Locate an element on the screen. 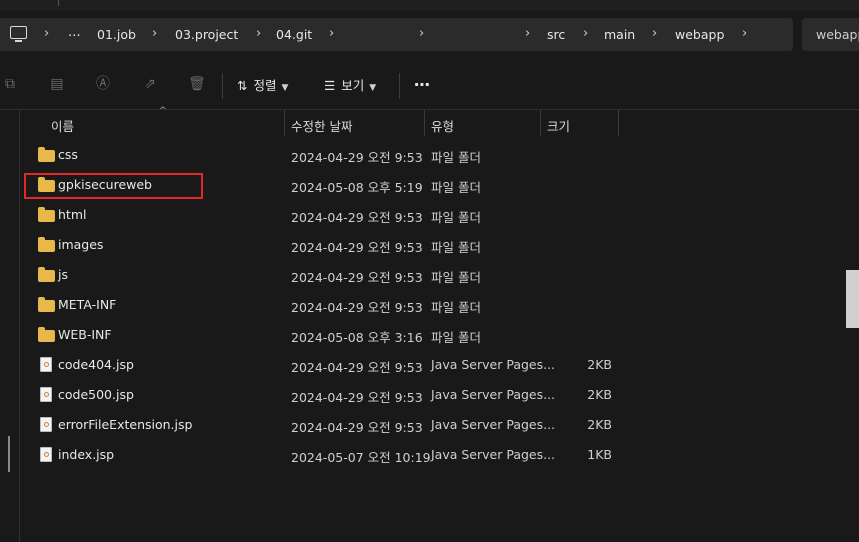  file-row: WEB-INF 2024-05-08 오후 3:16 파일 폴더 is located at coordinates (433, 334).